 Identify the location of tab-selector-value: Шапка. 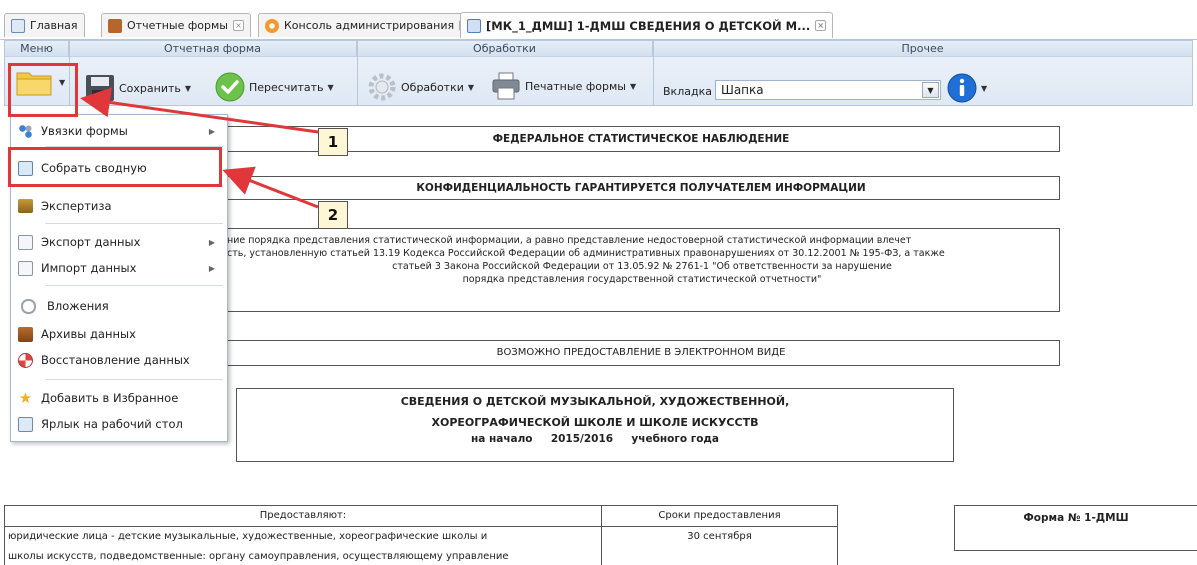
(742, 90).